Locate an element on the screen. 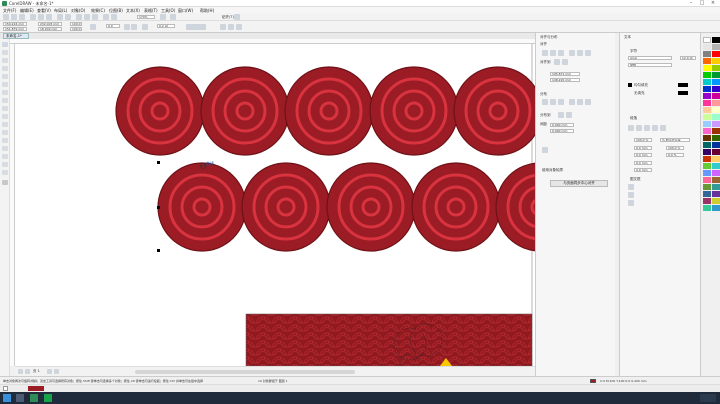 This screenshot has height=404, width=720. polygon-tool-icon is located at coordinates (5, 108).